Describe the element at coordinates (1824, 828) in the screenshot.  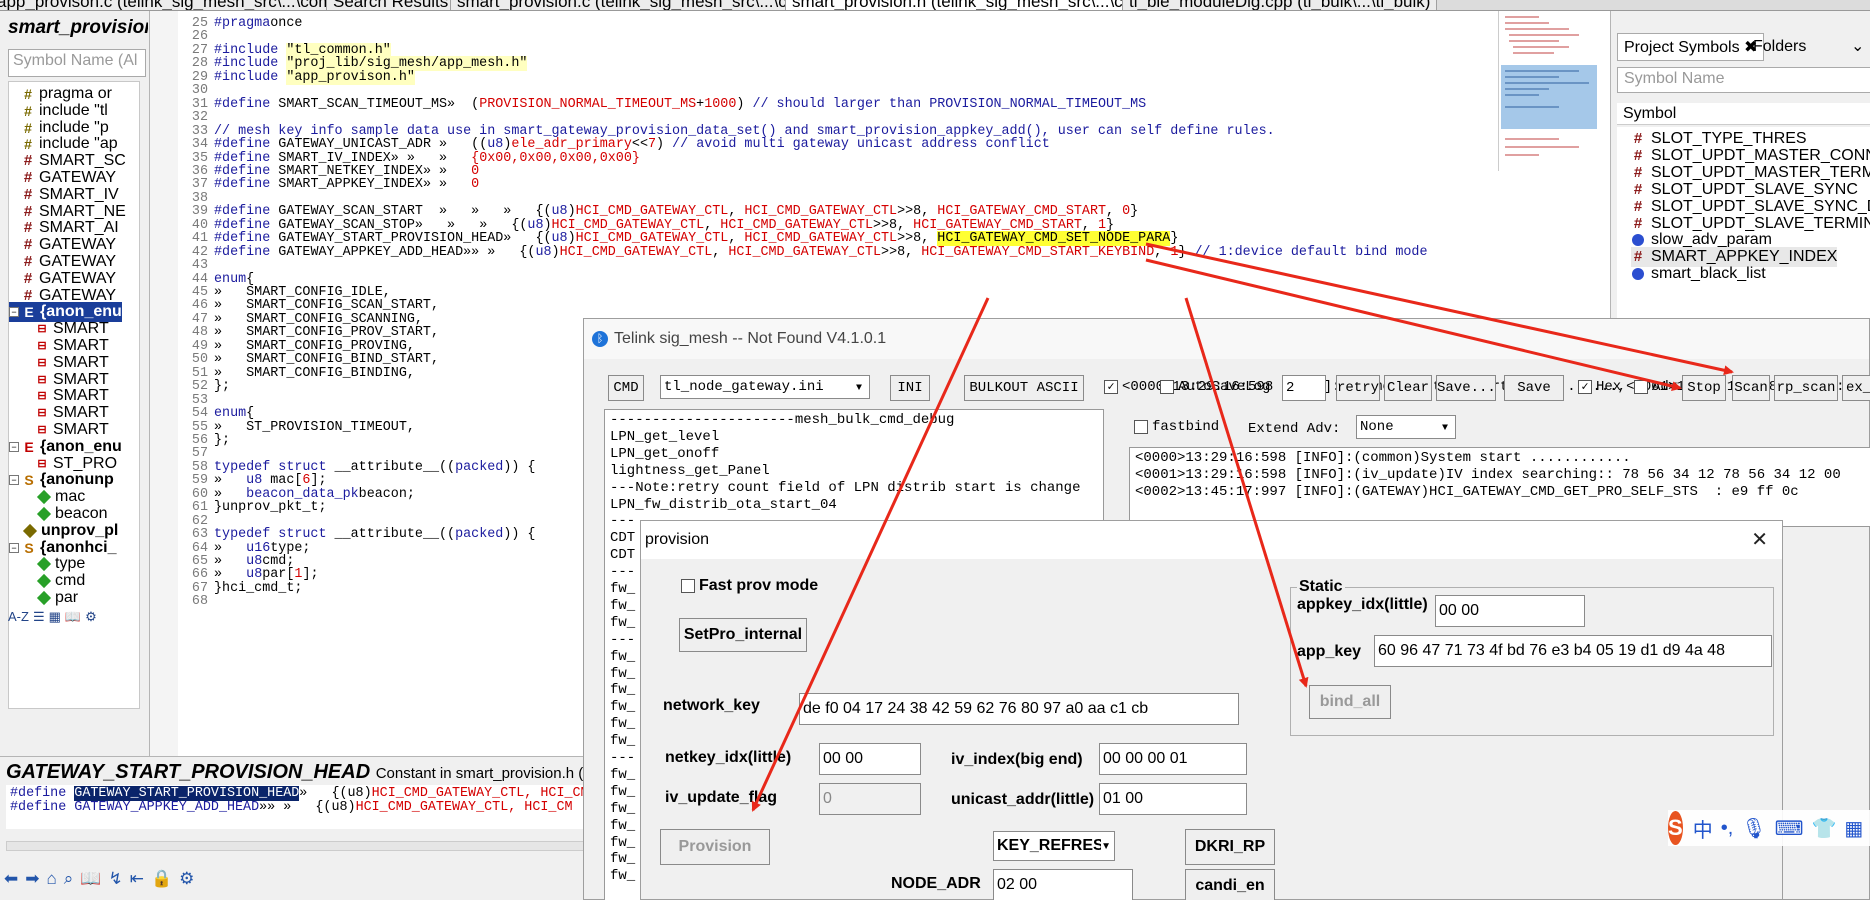
I see `skin-icon: 👕` at that location.